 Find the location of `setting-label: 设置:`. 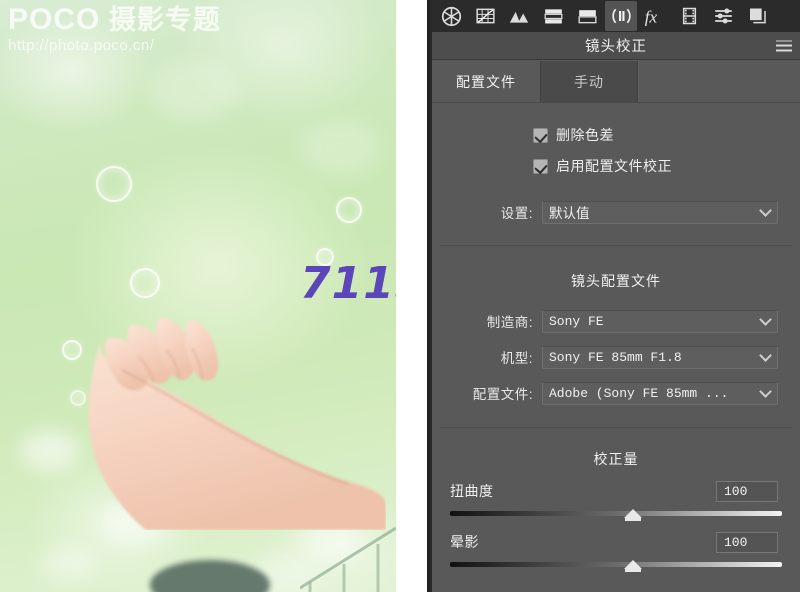

setting-label: 设置: is located at coordinates (516, 213).